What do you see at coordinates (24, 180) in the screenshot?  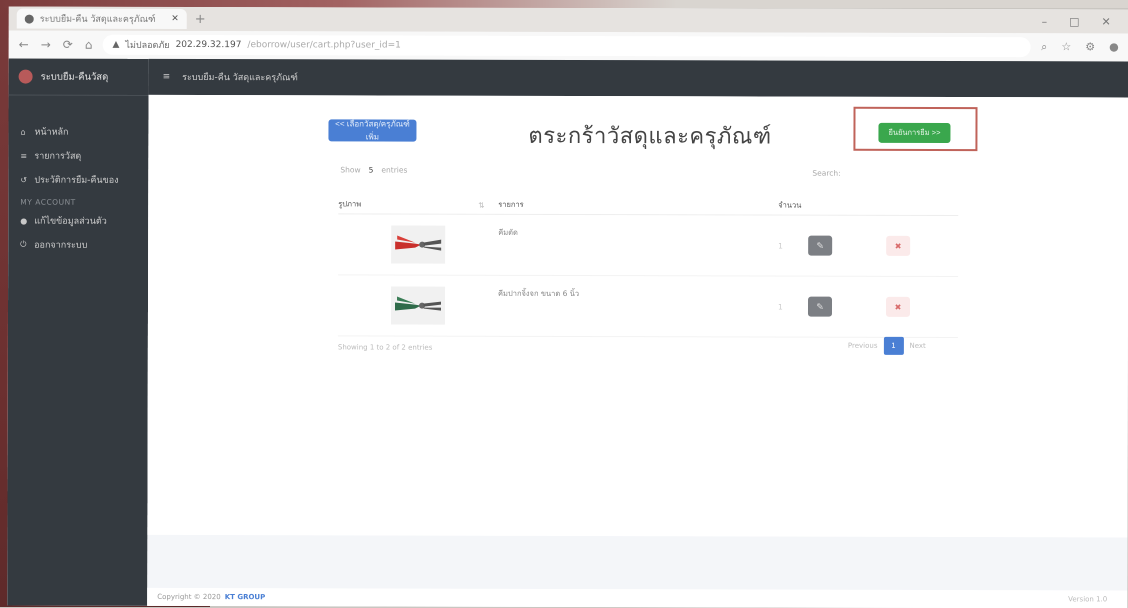 I see `history-icon: ↺` at bounding box center [24, 180].